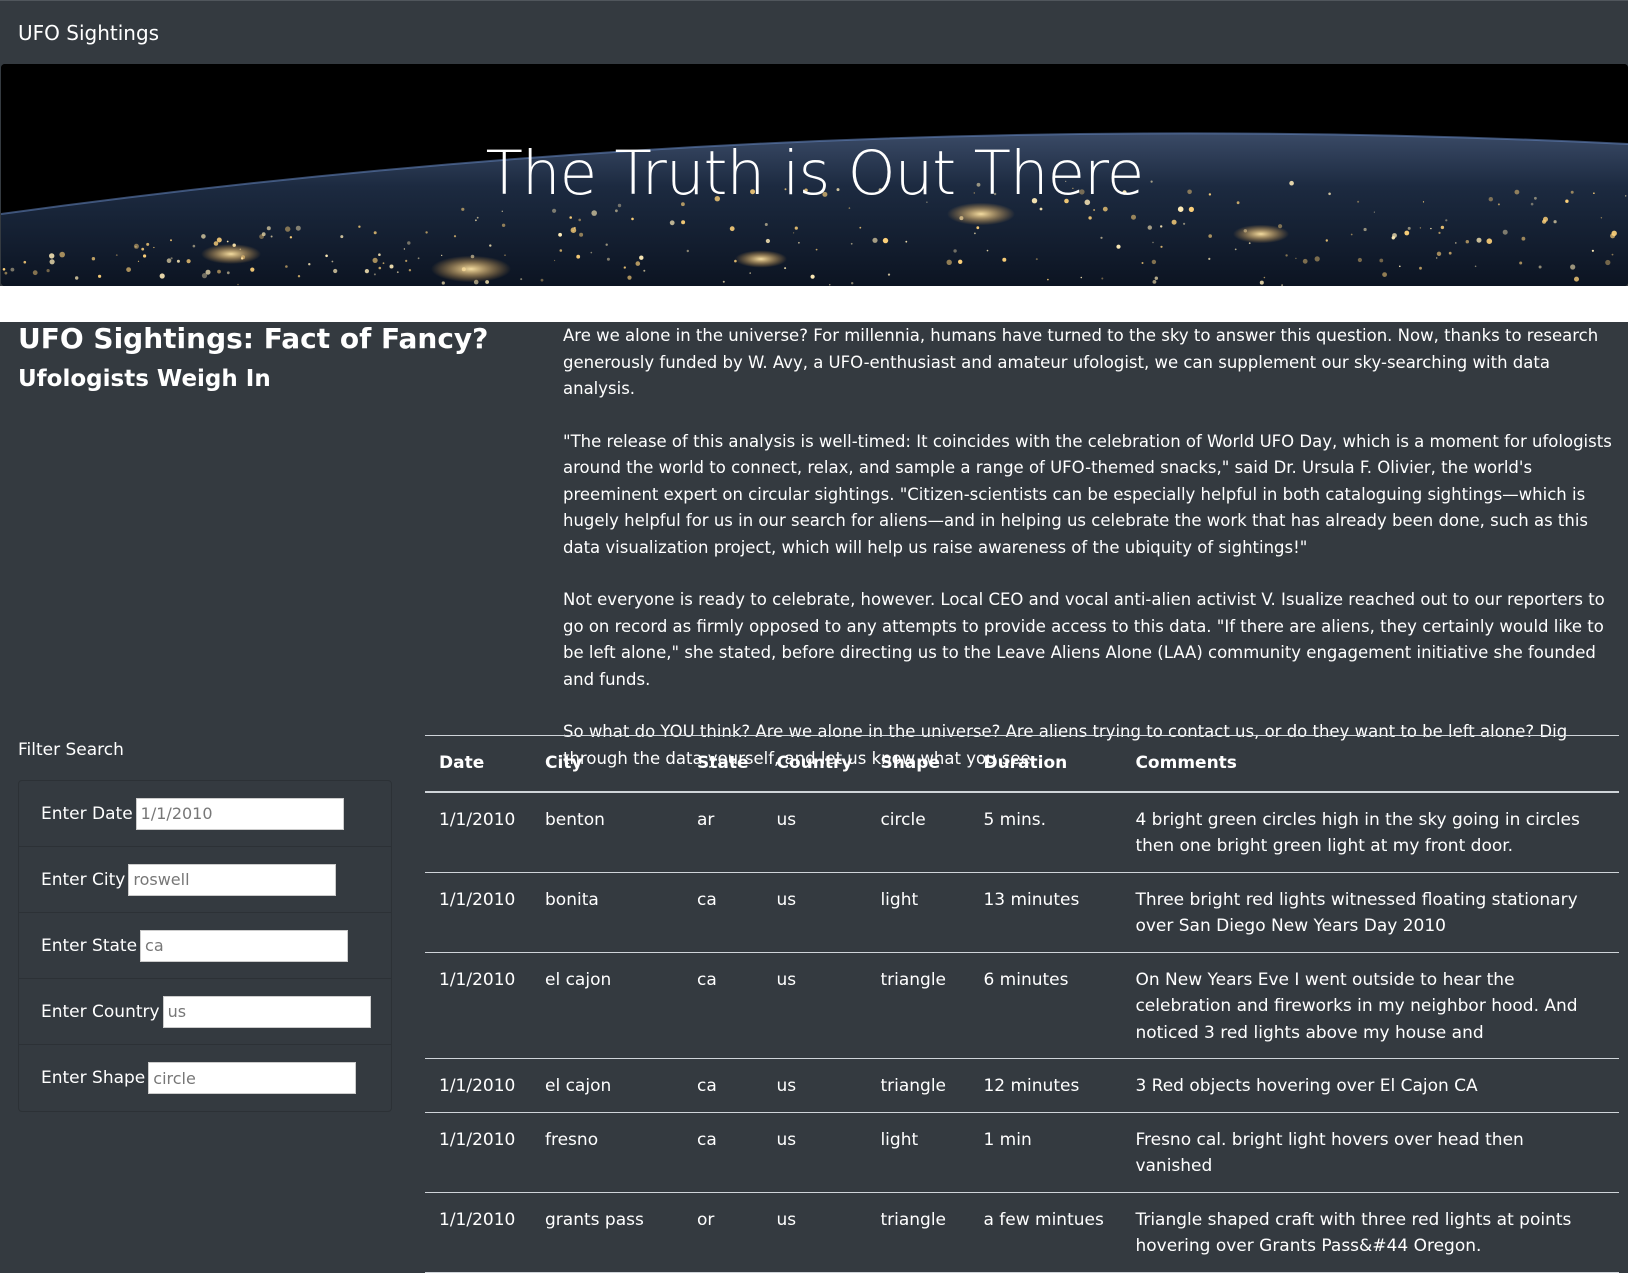 The image size is (1628, 1273). I want to click on article-headline: UFO Sightings: Fact of Fancy?, so click(253, 338).